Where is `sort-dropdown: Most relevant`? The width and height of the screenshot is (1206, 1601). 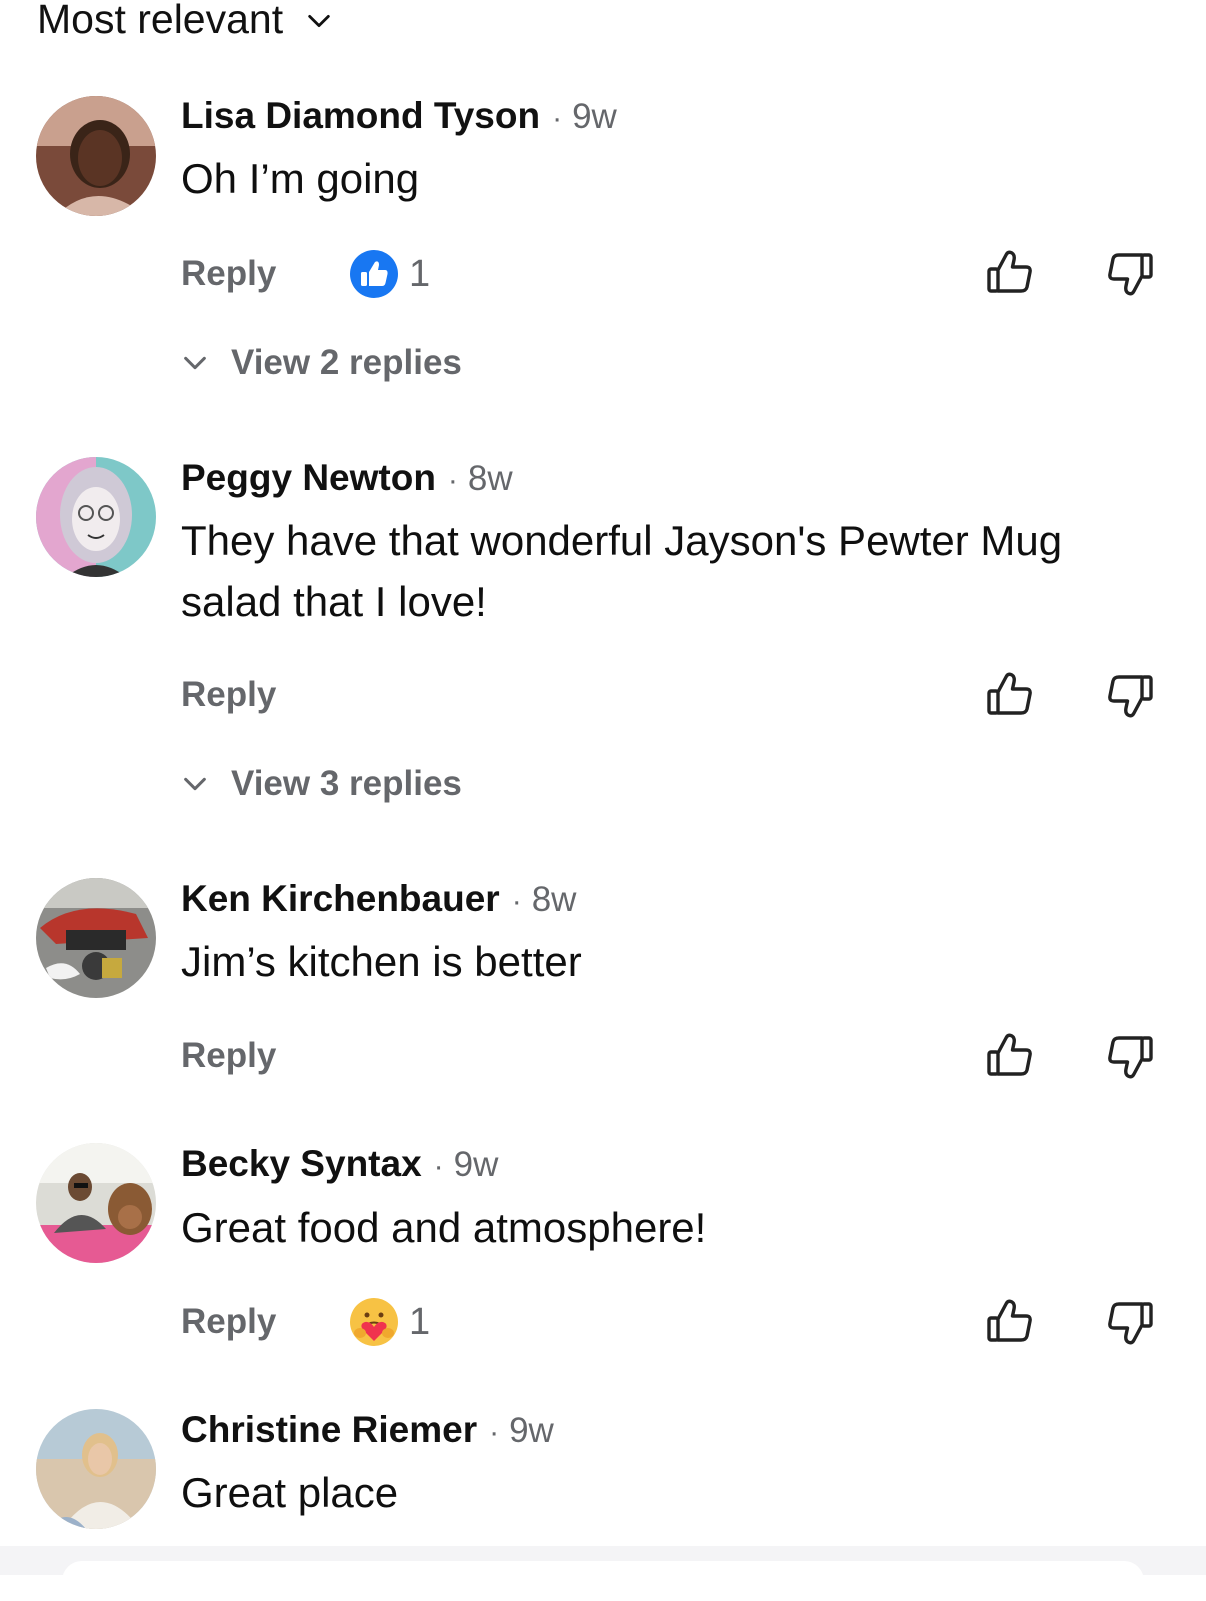
sort-dropdown: Most relevant is located at coordinates (185, 22).